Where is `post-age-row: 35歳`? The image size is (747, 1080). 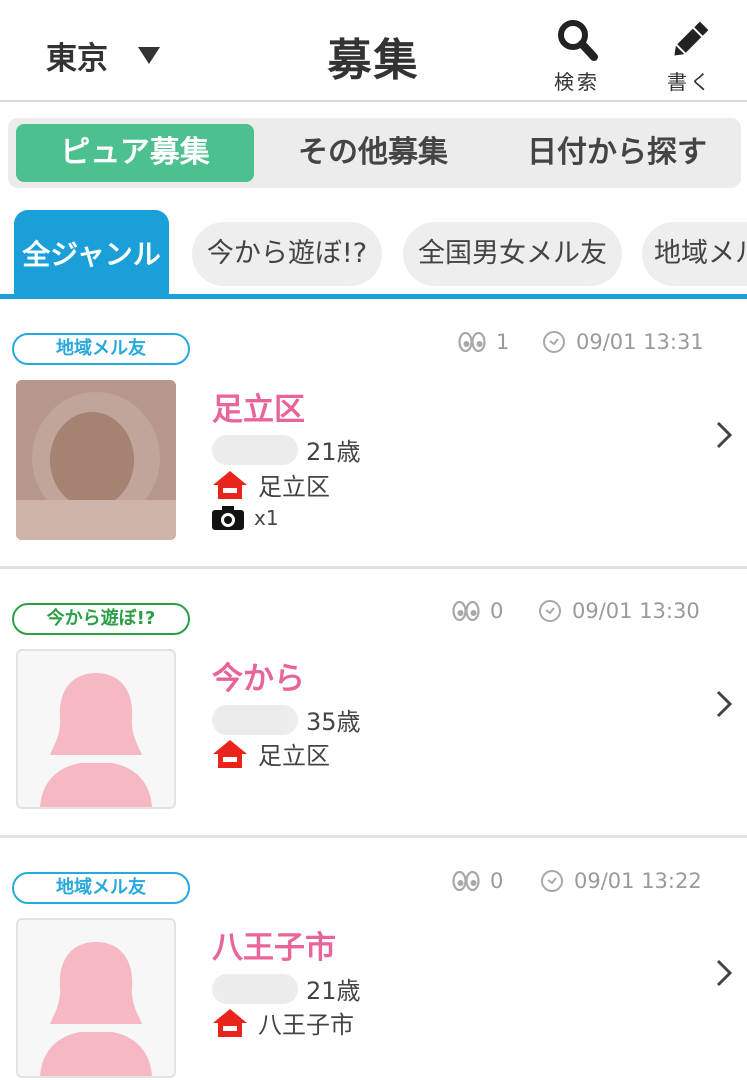
post-age-row: 35歳 is located at coordinates (286, 719).